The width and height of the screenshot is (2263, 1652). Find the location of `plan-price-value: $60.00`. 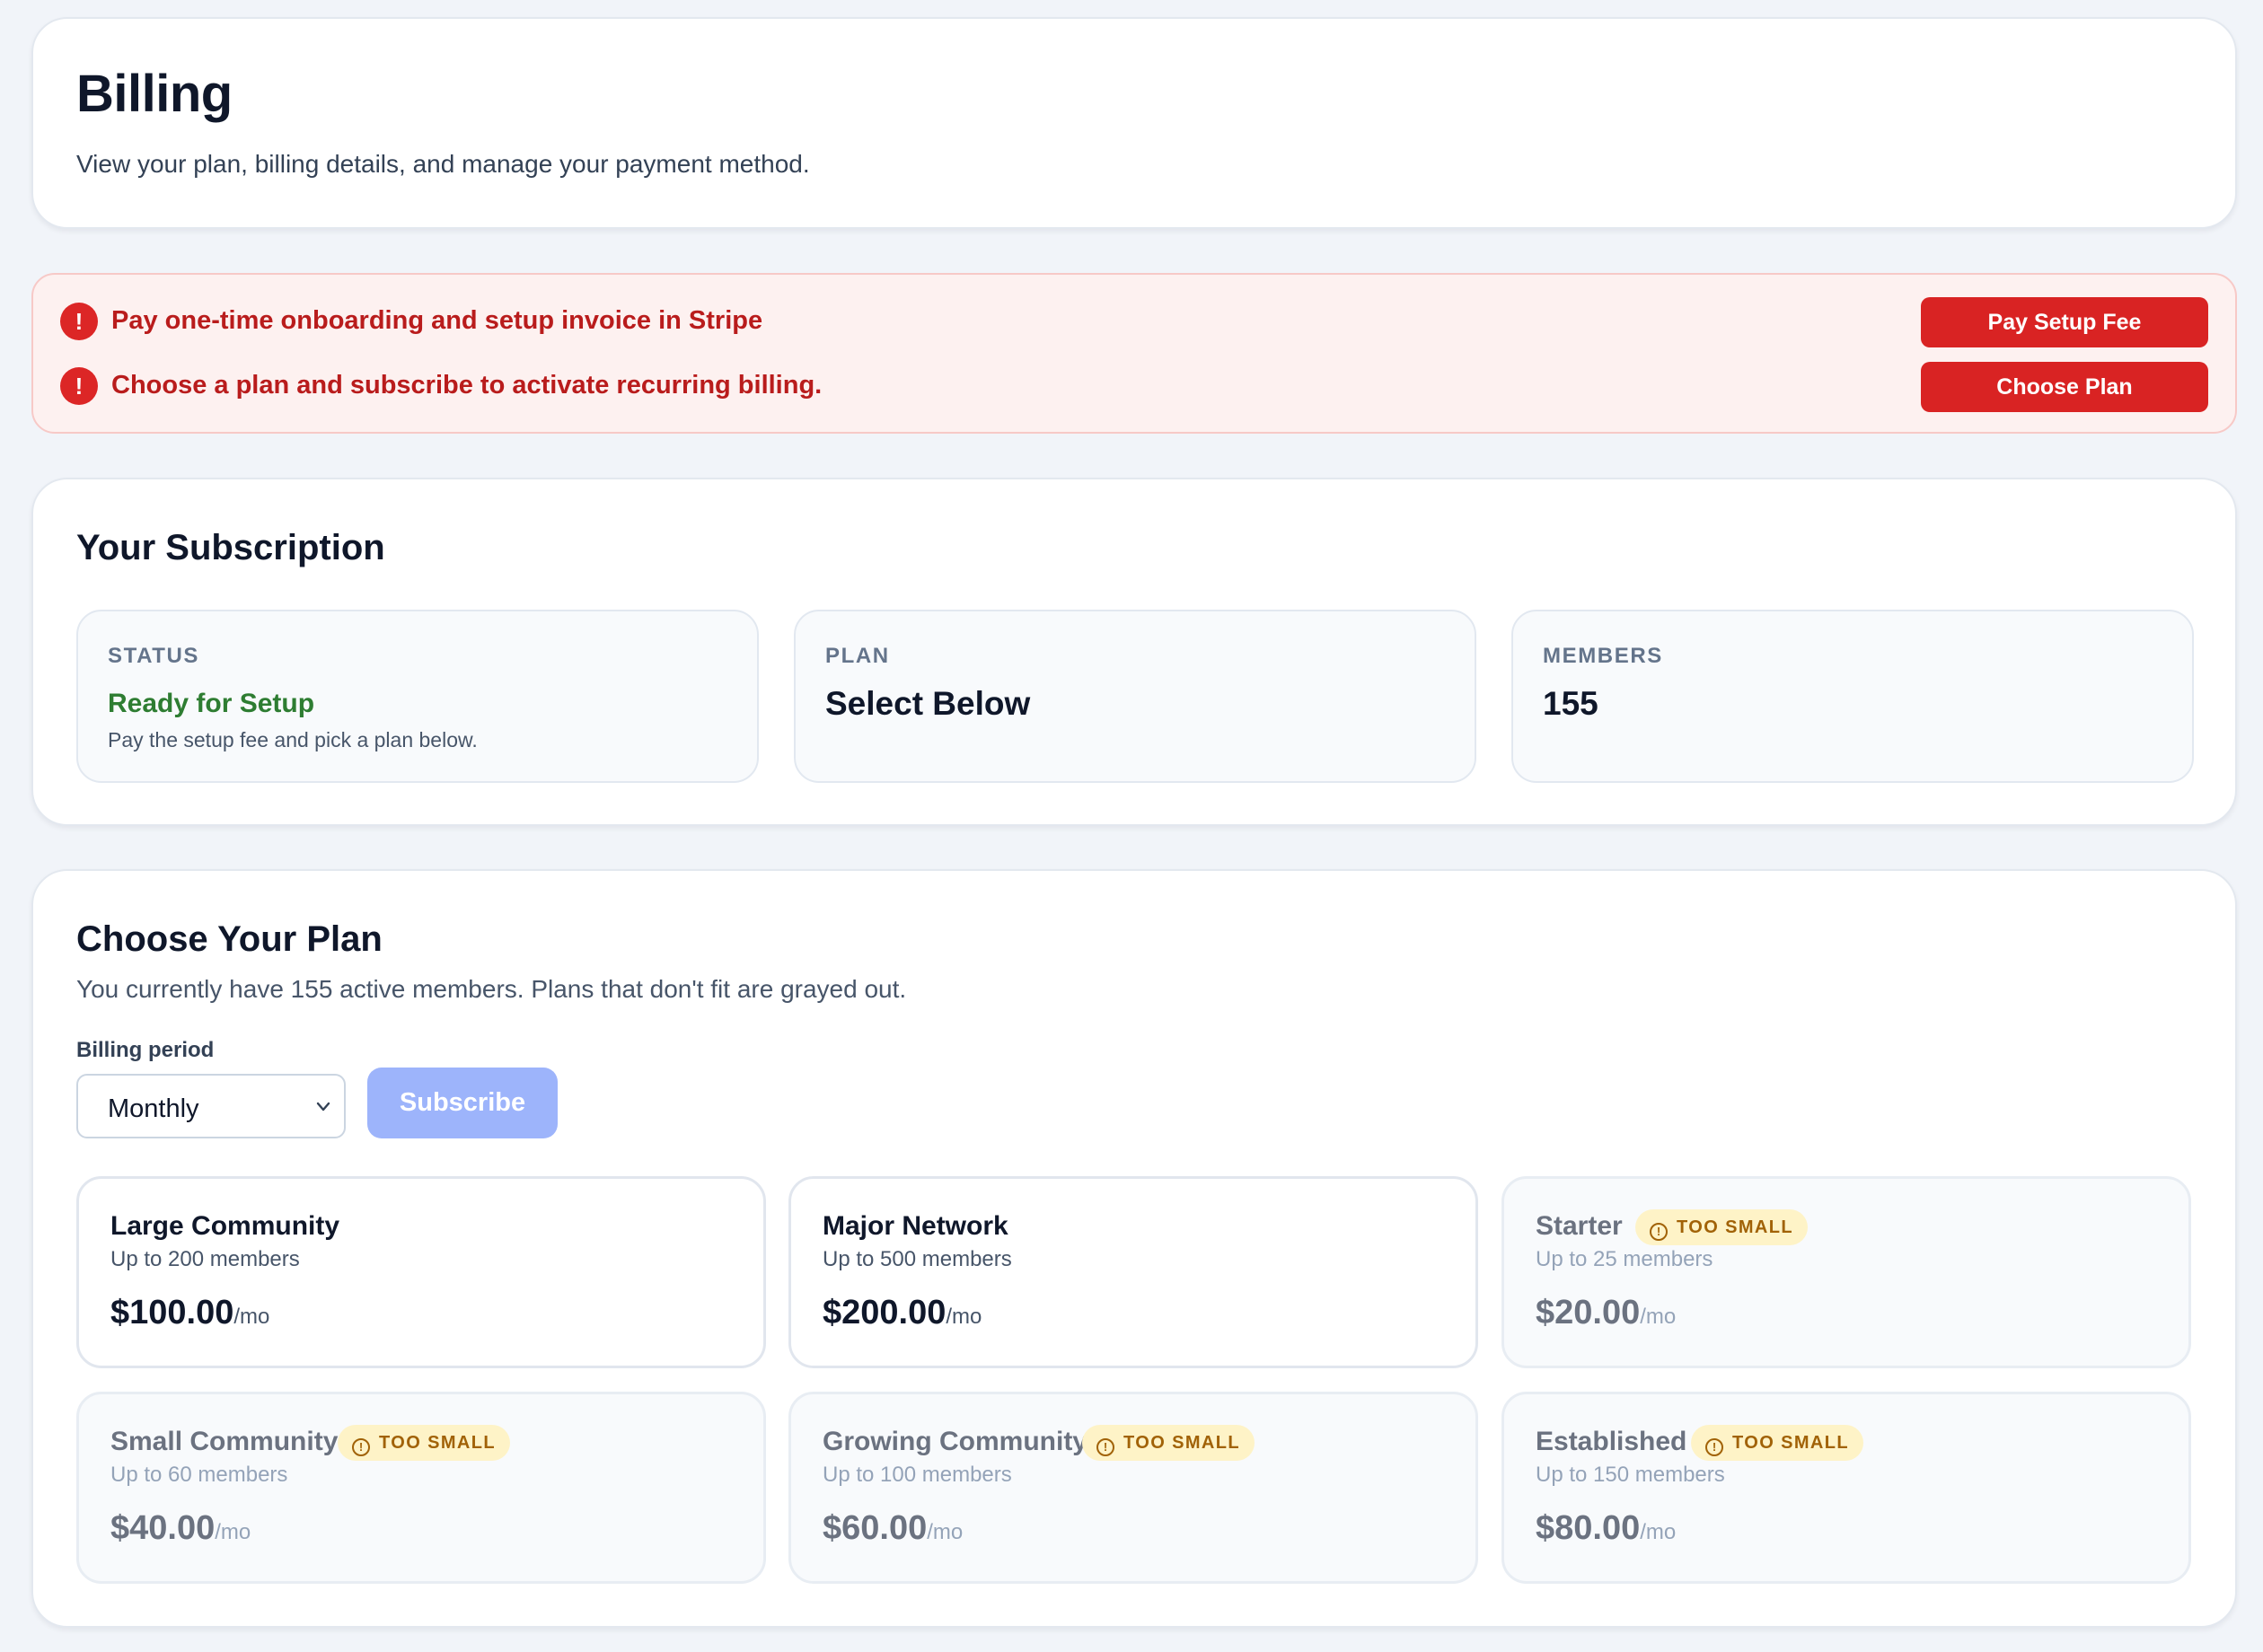

plan-price-value: $60.00 is located at coordinates (876, 1528).